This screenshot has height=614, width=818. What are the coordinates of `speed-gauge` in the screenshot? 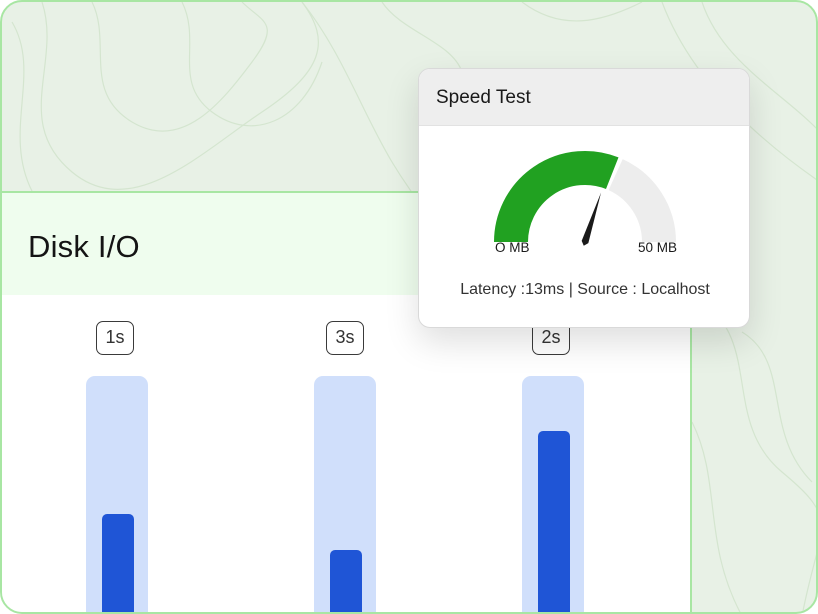 It's located at (585, 198).